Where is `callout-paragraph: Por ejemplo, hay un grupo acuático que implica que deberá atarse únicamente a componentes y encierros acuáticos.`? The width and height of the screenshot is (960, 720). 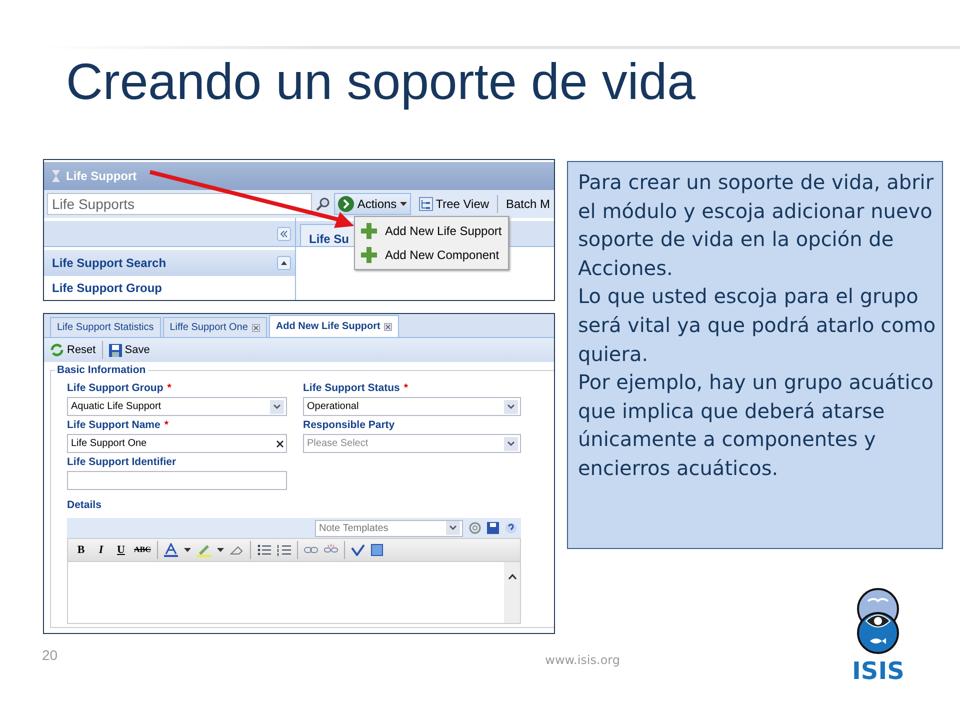
callout-paragraph: Por ejemplo, hay un grupo acuático que implica que deberá atarse únicamente a componentes y encierros acuáticos. is located at coordinates (756, 425).